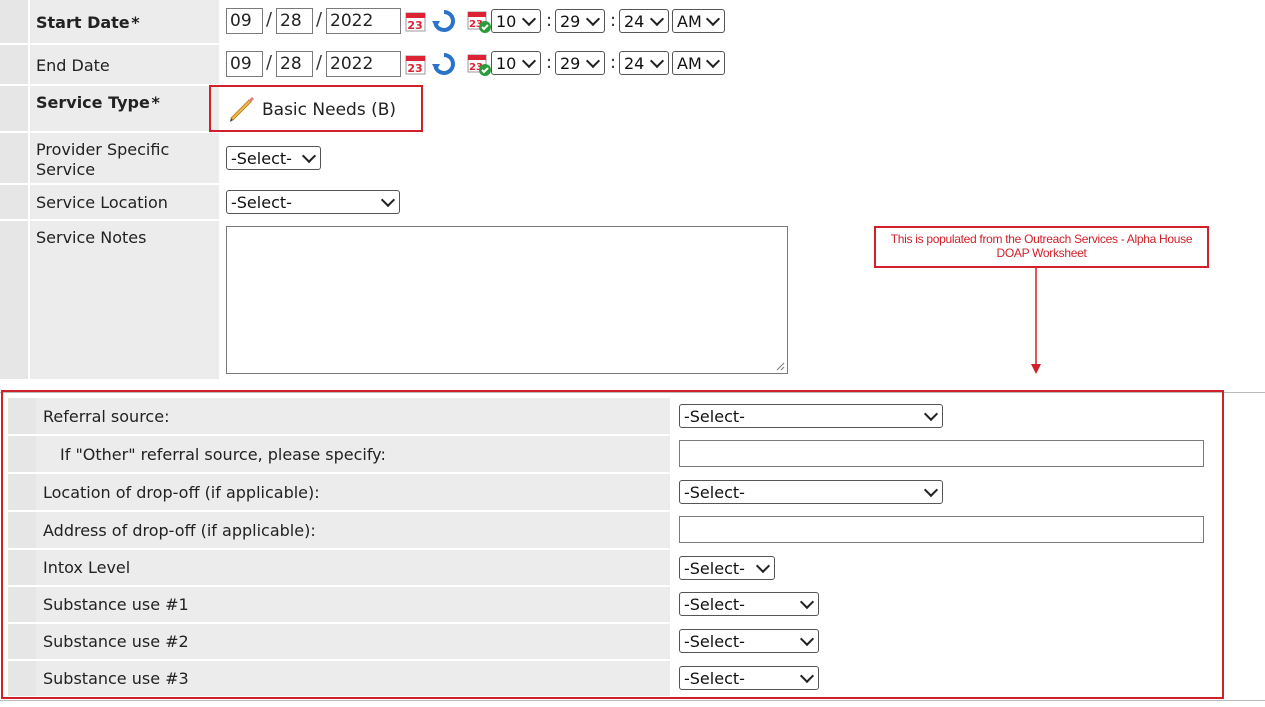 The height and width of the screenshot is (707, 1265). What do you see at coordinates (124, 108) in the screenshot?
I see `service-type-label: Service Type *` at bounding box center [124, 108].